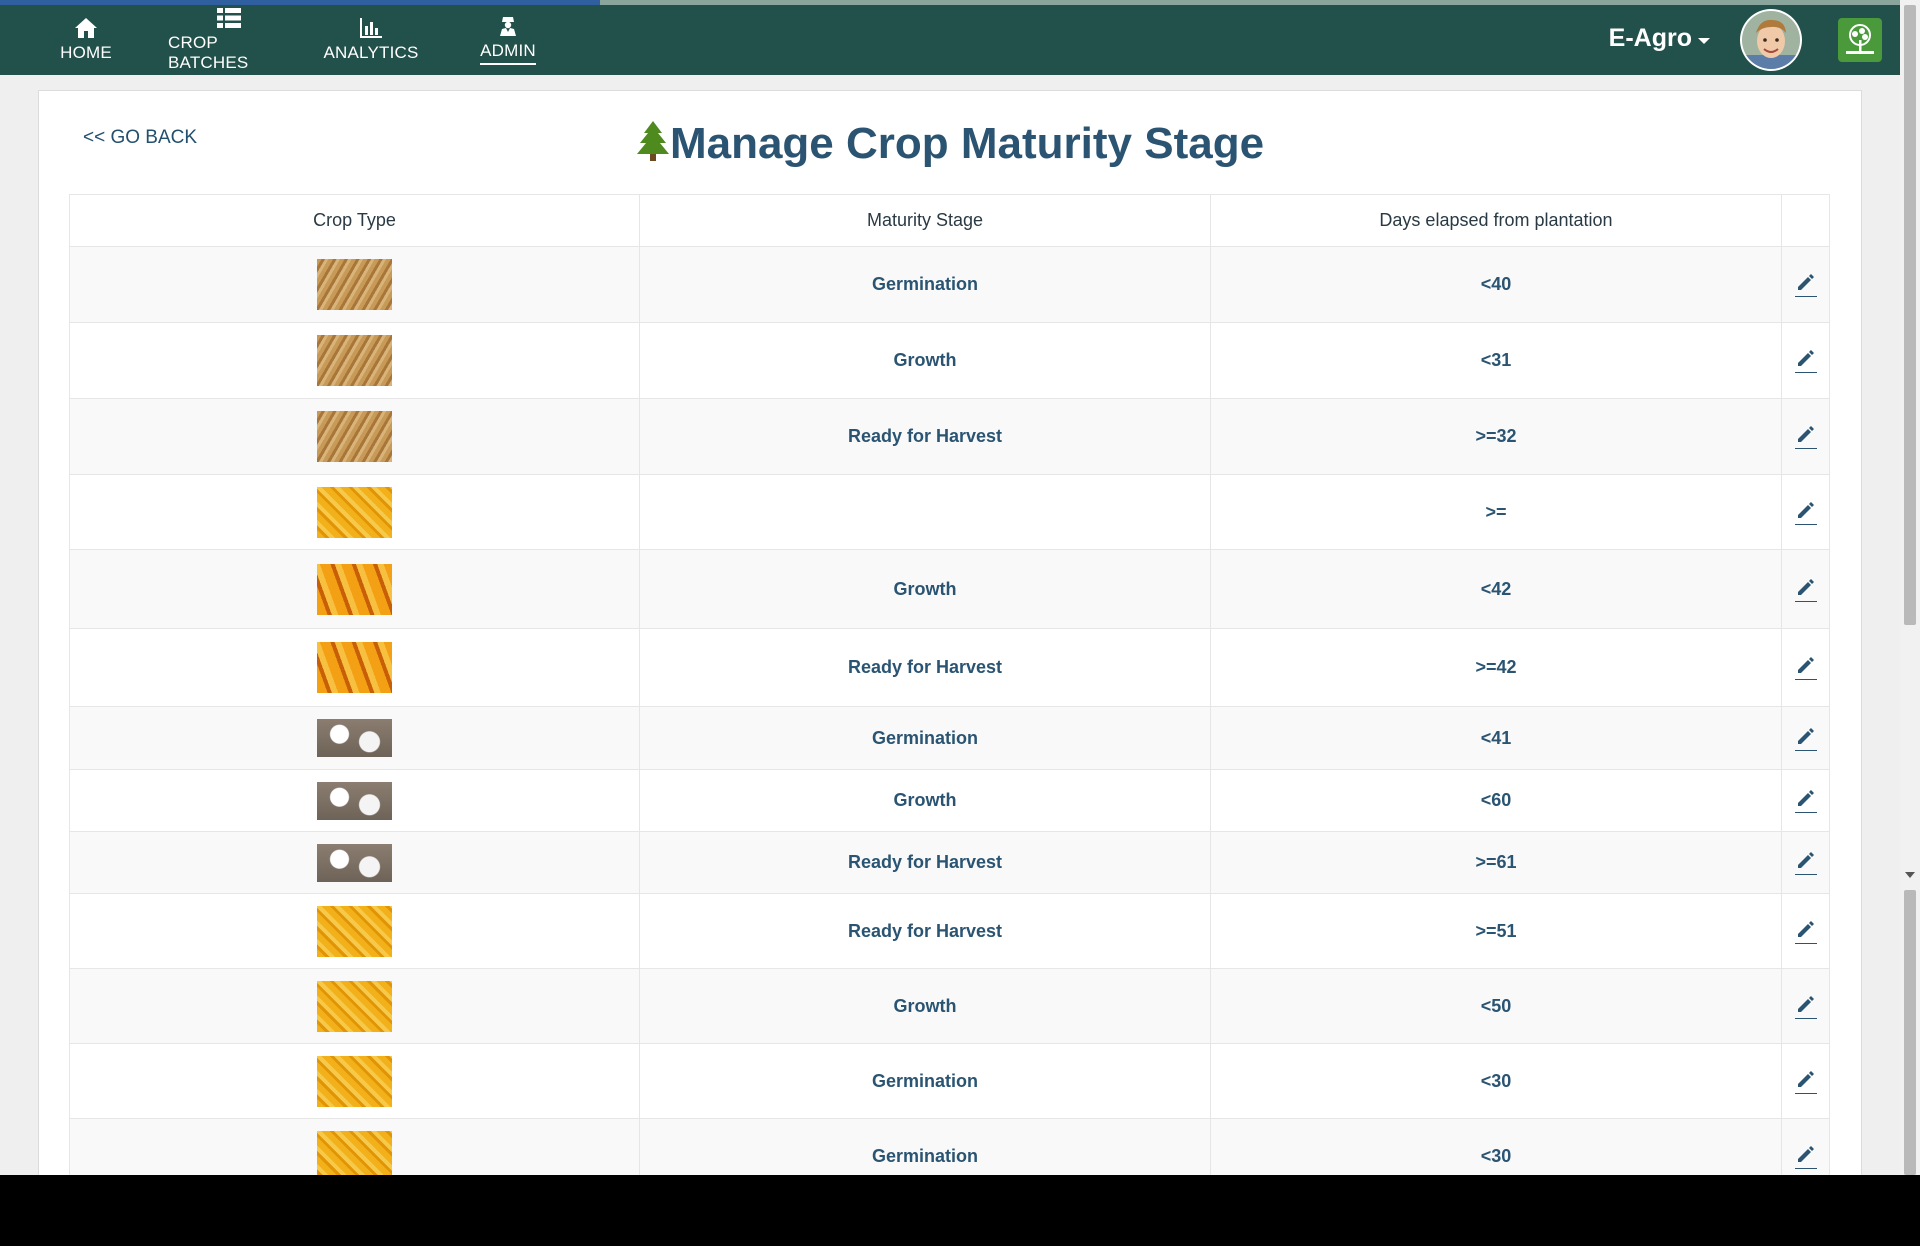 The image size is (1920, 1246). Describe the element at coordinates (1496, 1081) in the screenshot. I see `days-elapsed-cell: <30` at that location.